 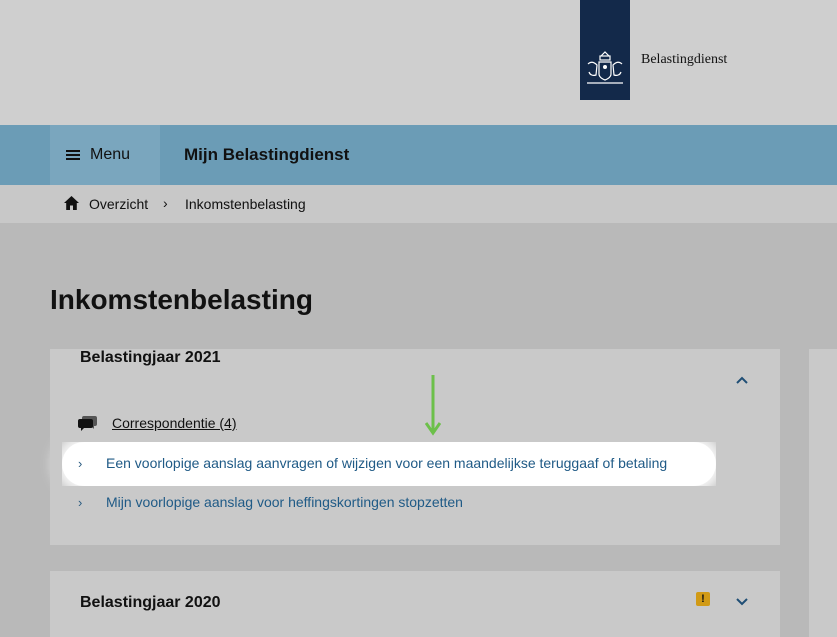 I want to click on arrow-down-icon, so click(x=433, y=405).